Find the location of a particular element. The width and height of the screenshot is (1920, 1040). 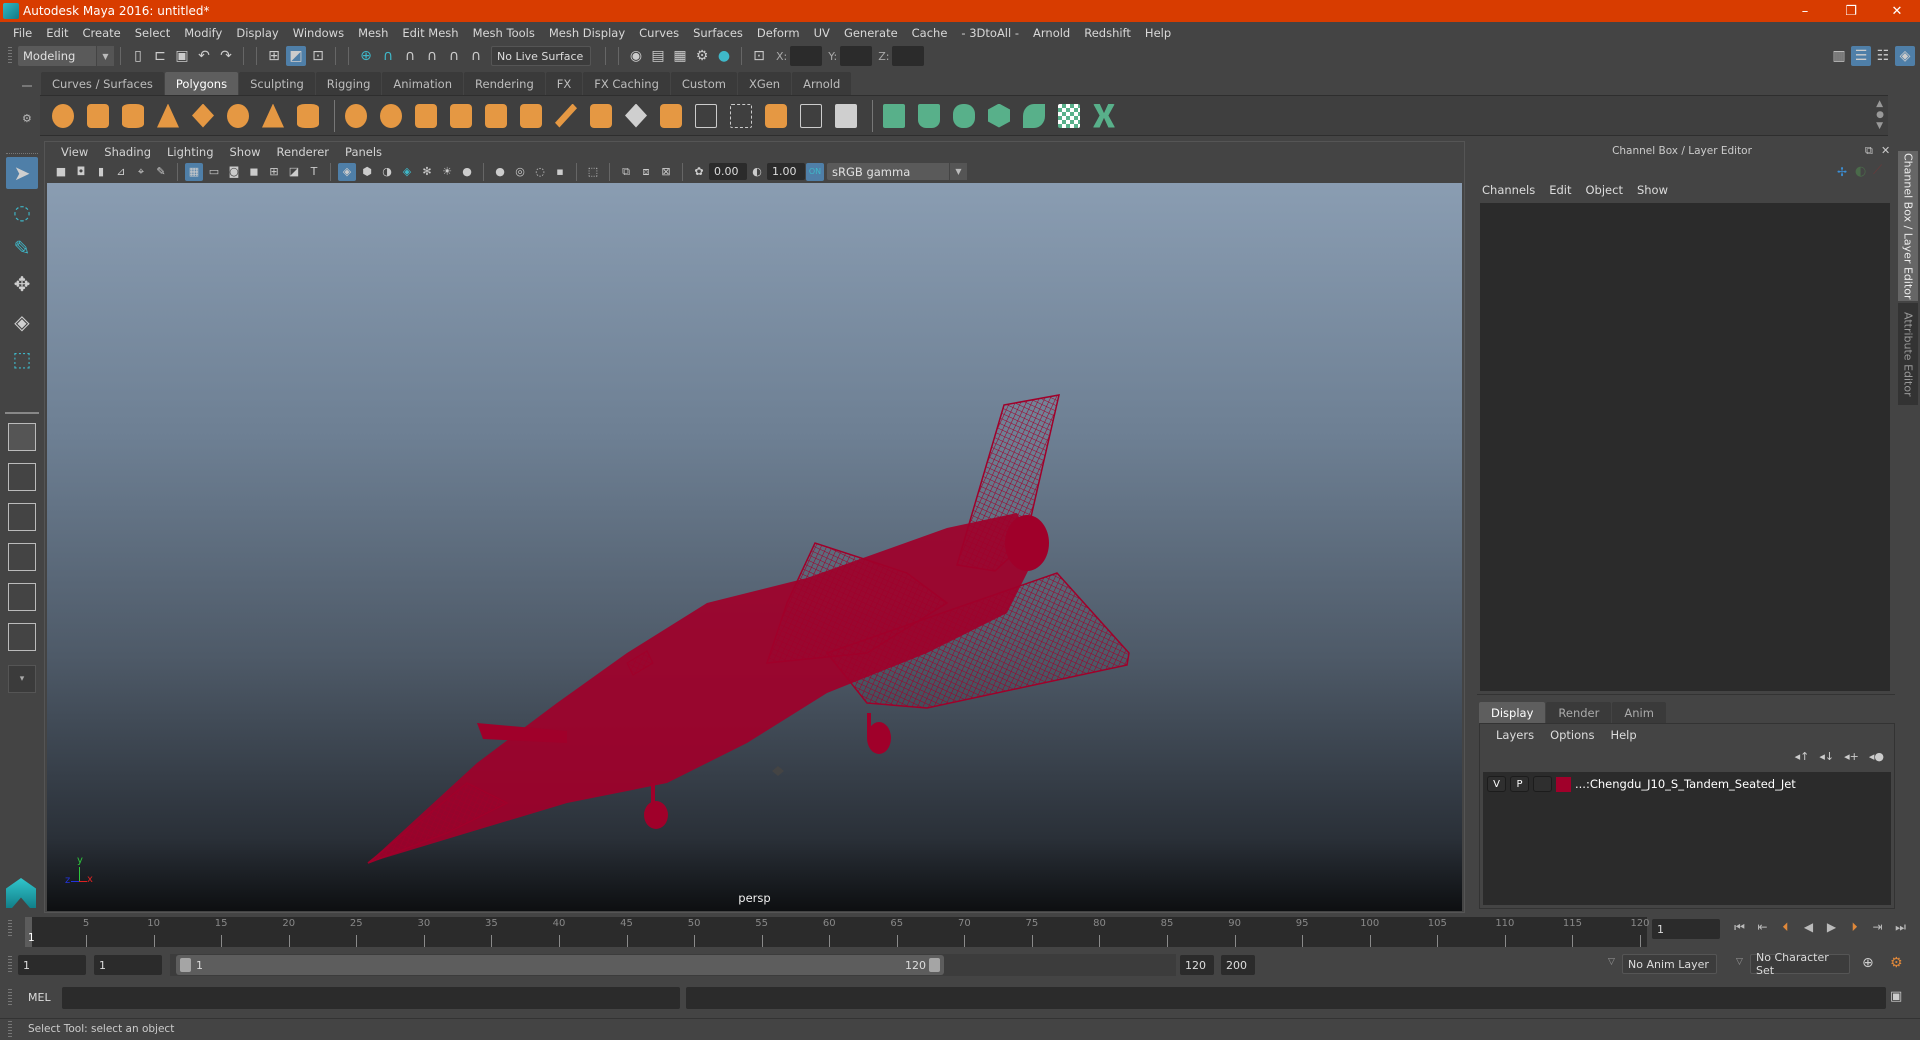

gamma-icon: ◐ is located at coordinates (757, 172).